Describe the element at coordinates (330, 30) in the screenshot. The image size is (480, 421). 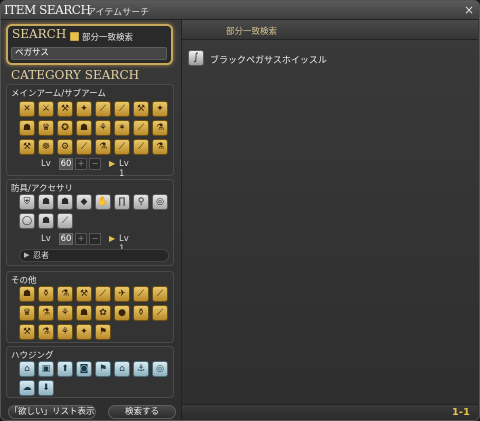
I see `results-header: 部分一致検索` at that location.